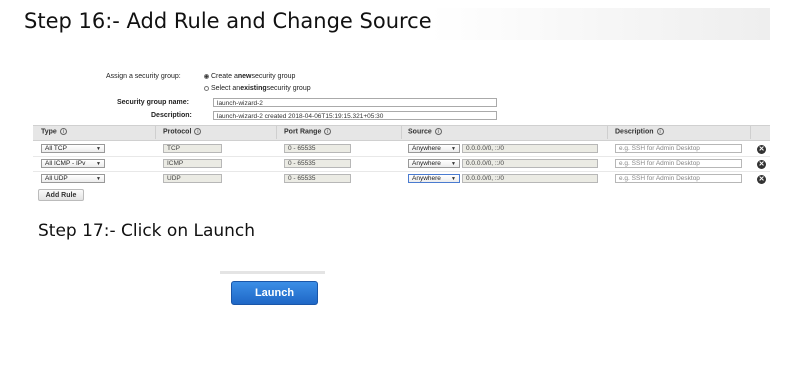 The image size is (801, 383). I want to click on type-value: All UDP, so click(56, 178).